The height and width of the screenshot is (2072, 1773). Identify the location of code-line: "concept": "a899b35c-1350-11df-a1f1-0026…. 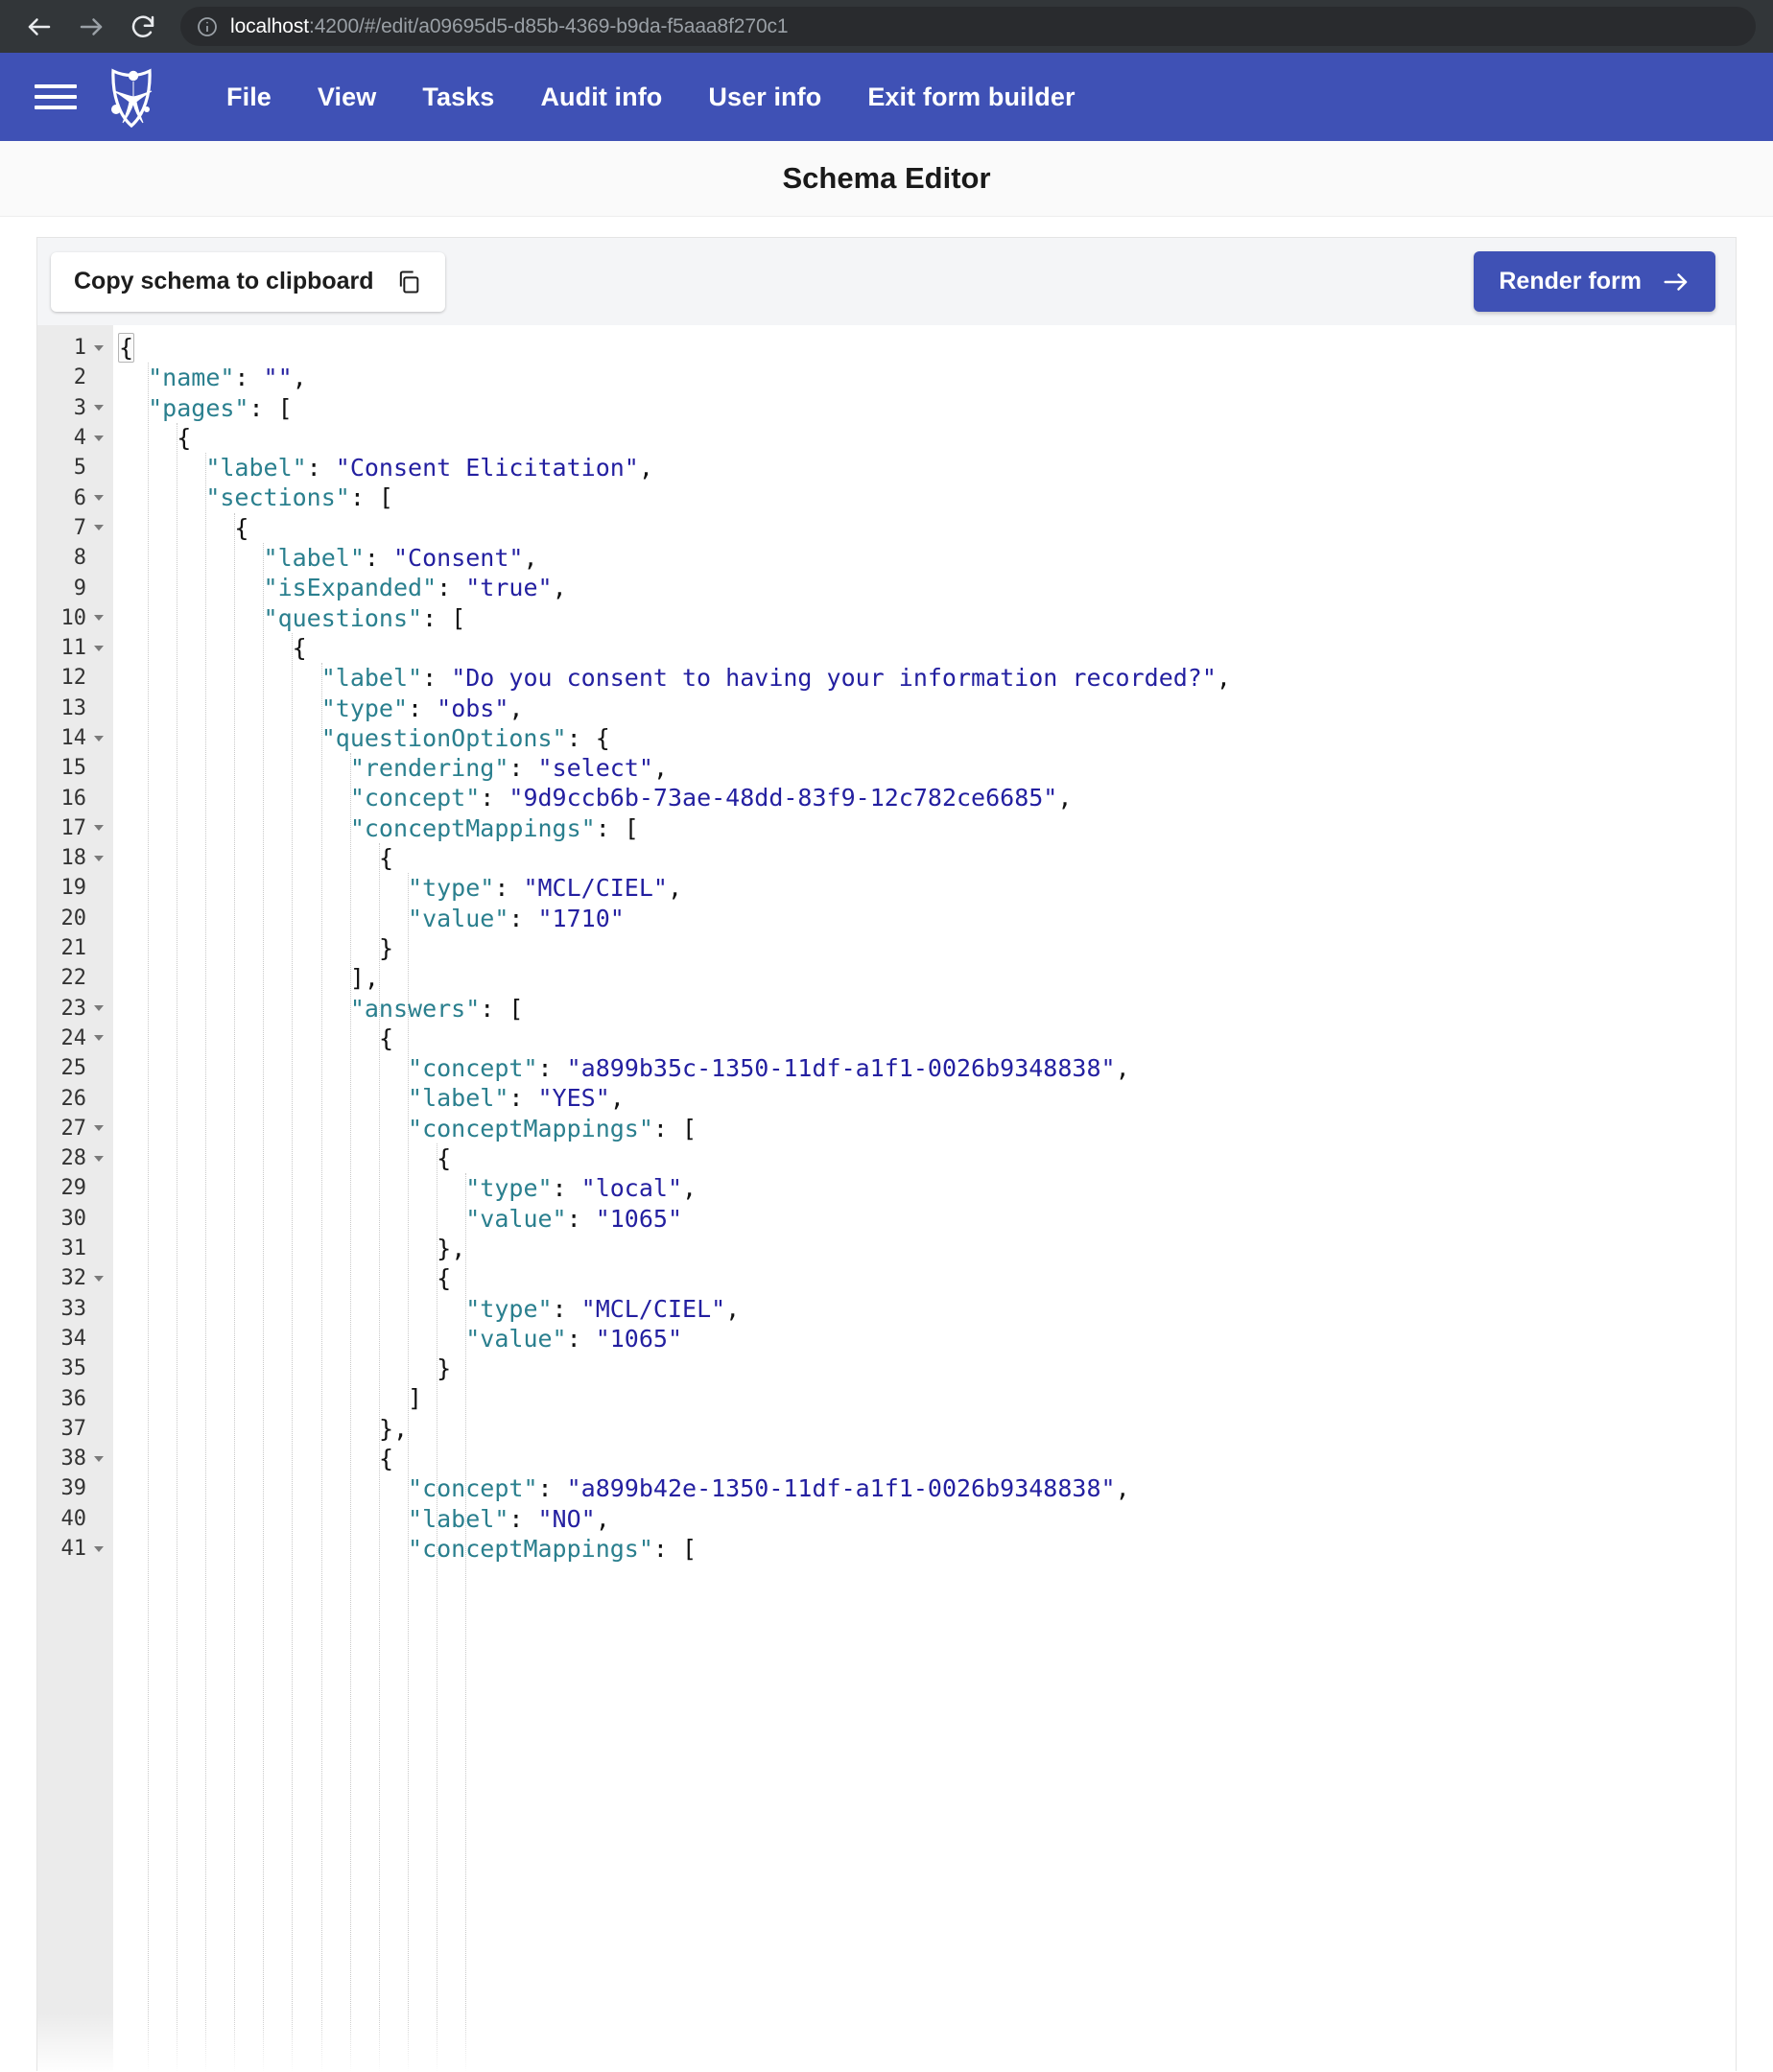
(925, 1068).